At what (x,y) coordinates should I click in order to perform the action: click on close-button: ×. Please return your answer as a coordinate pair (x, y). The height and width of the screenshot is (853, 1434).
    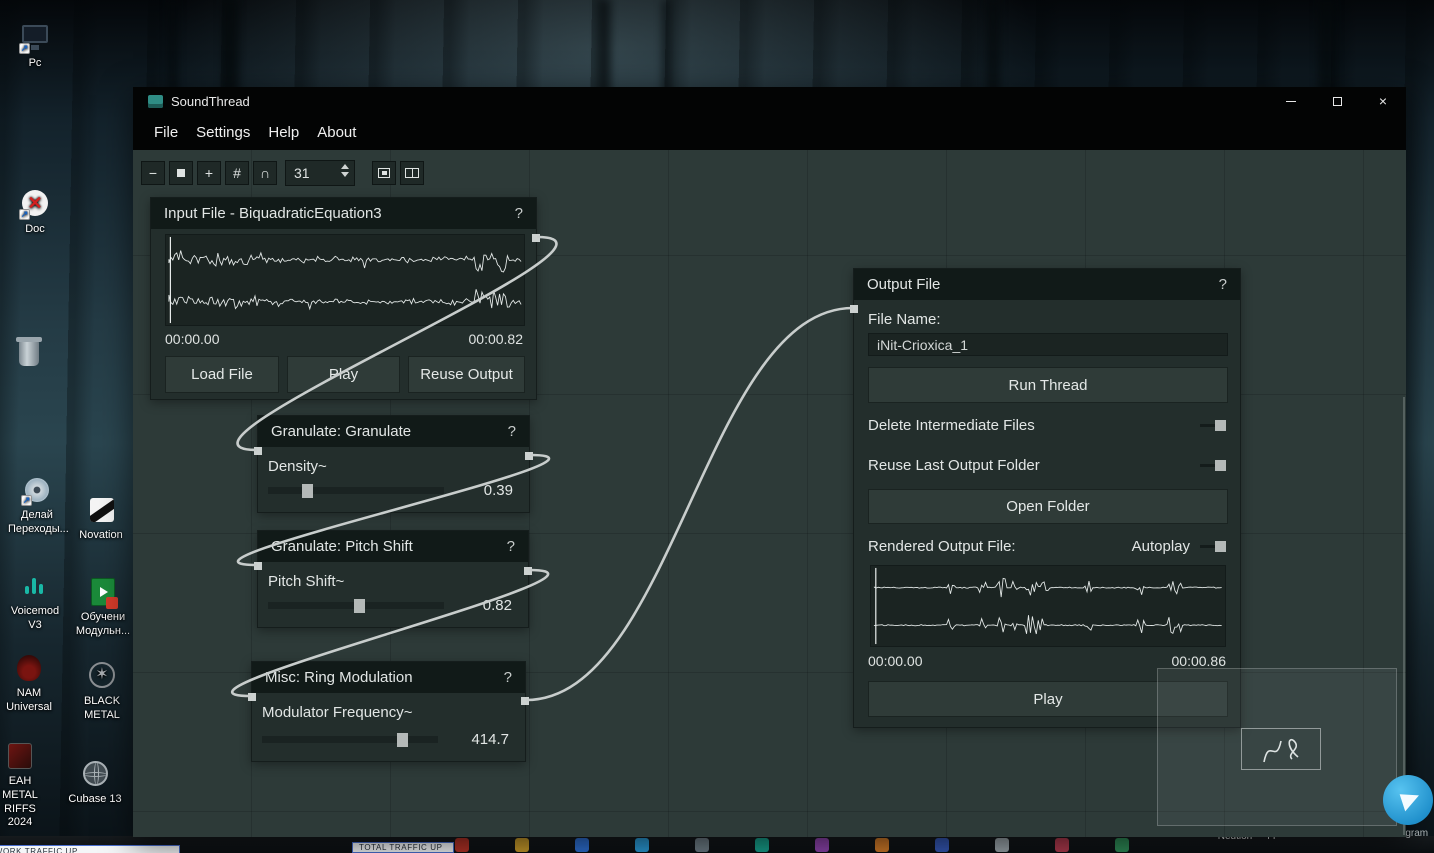
    Looking at the image, I should click on (1383, 101).